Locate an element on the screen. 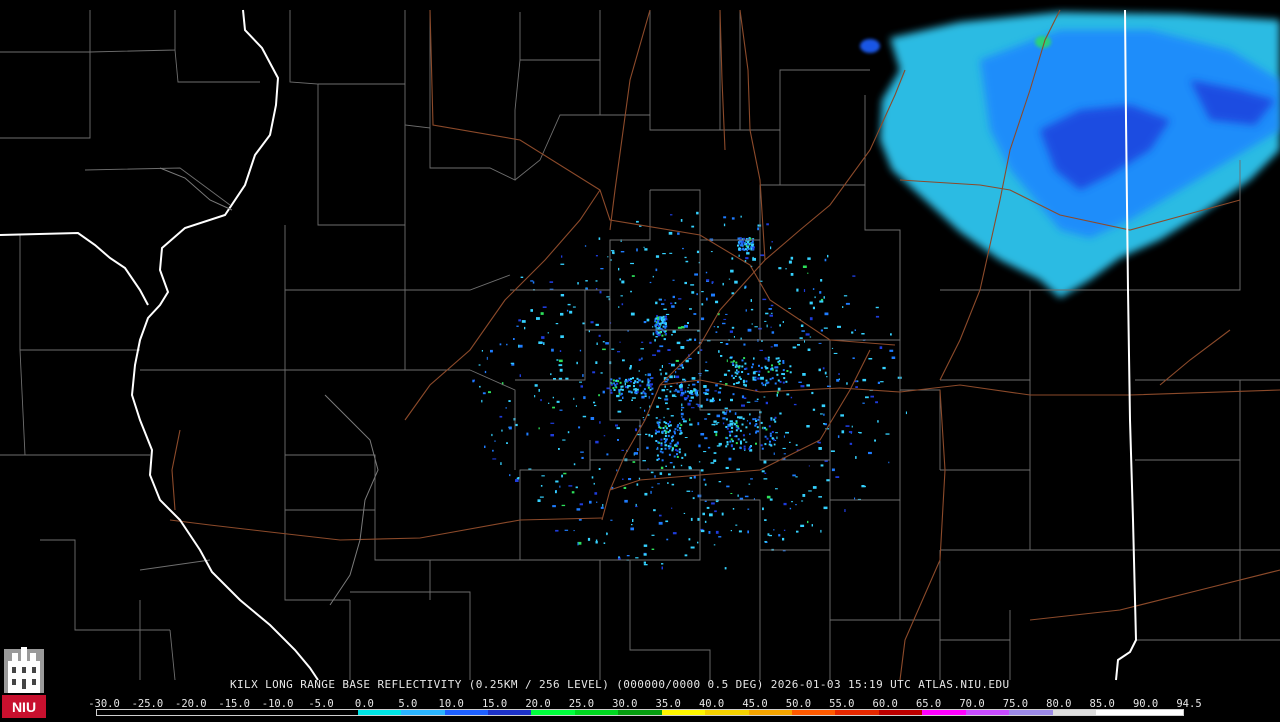  echo-cell-west is located at coordinates (870, 46).